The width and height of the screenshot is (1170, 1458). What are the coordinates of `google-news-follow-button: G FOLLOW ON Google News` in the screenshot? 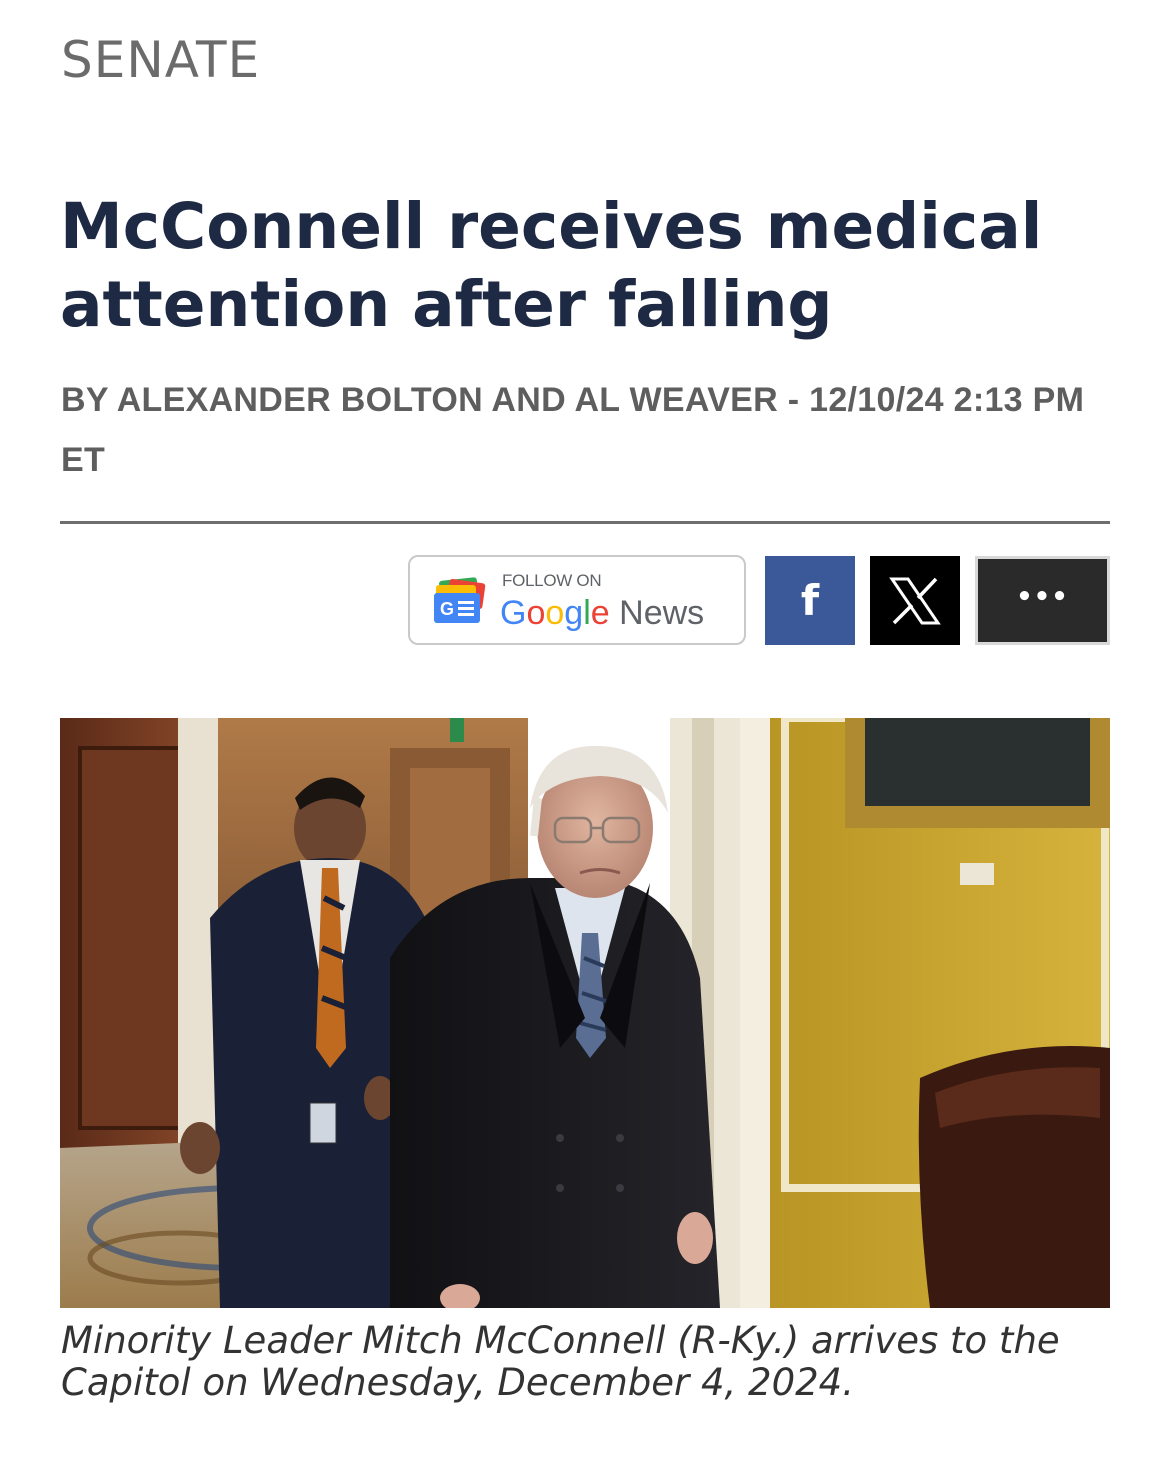 It's located at (577, 600).